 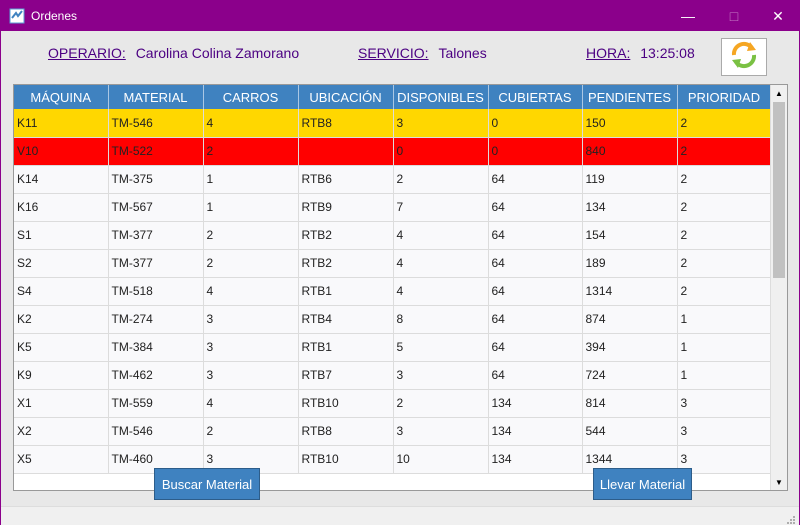 I want to click on table-cell: X1, so click(x=61, y=403).